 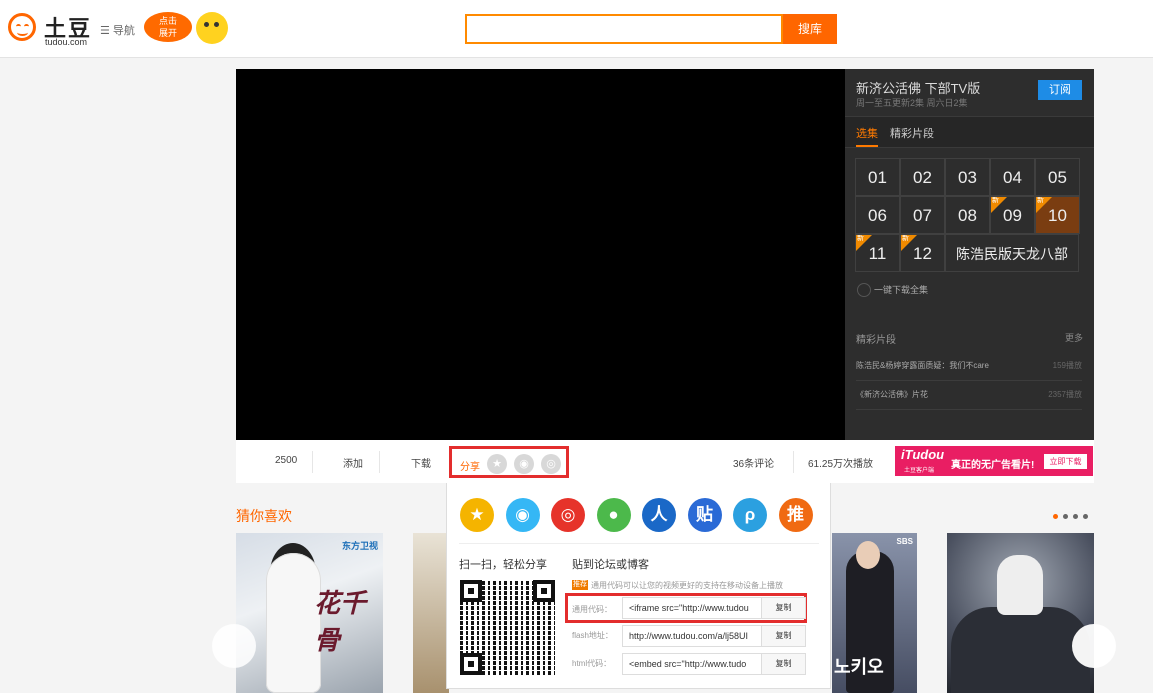 I want to click on episode-button: 05, so click(x=1057, y=177).